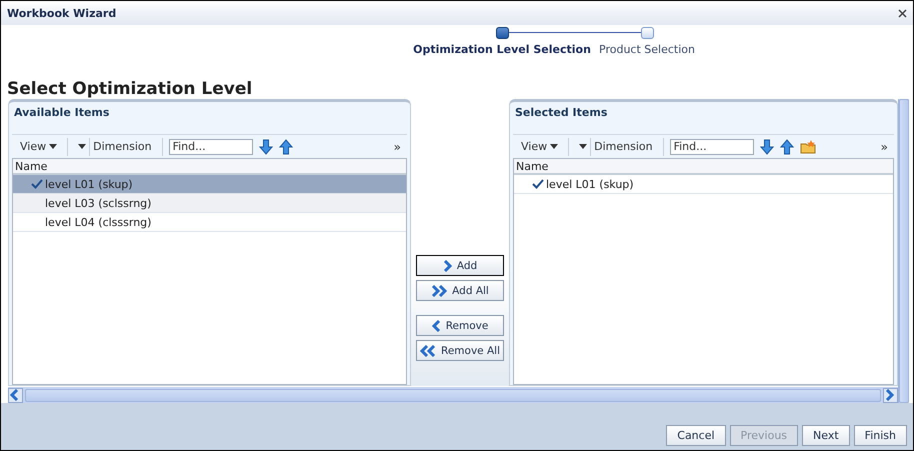 The height and width of the screenshot is (451, 914). What do you see at coordinates (98, 222) in the screenshot?
I see `row-label: level L04 (clsssrng)` at bounding box center [98, 222].